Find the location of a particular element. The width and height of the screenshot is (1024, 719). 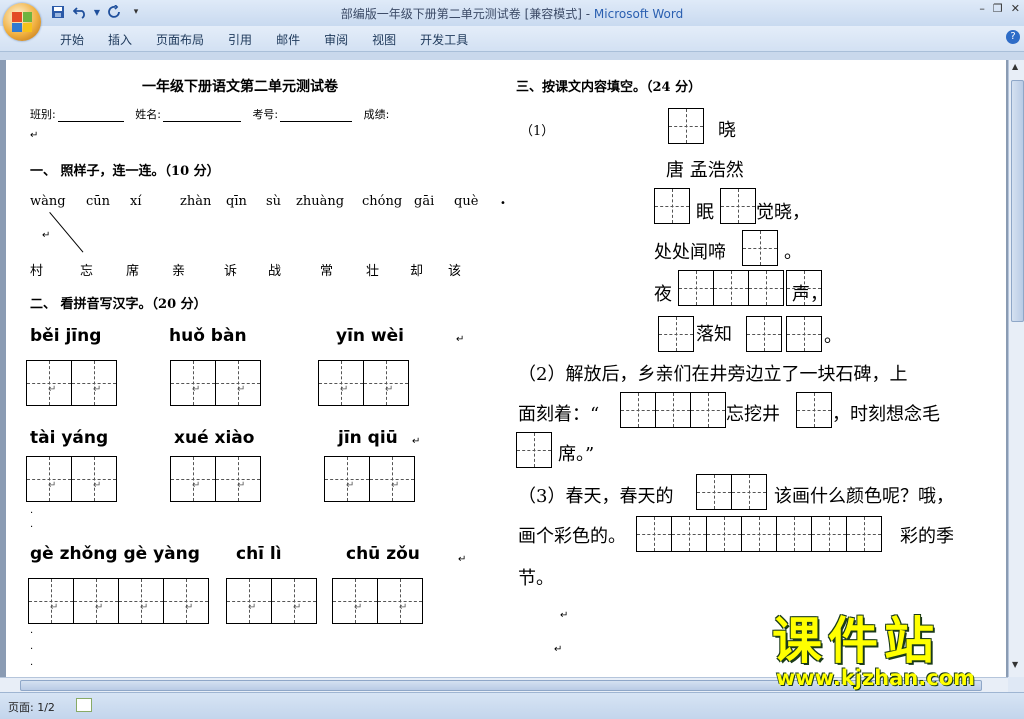

q2-text: 忘挖井 is located at coordinates (753, 414).